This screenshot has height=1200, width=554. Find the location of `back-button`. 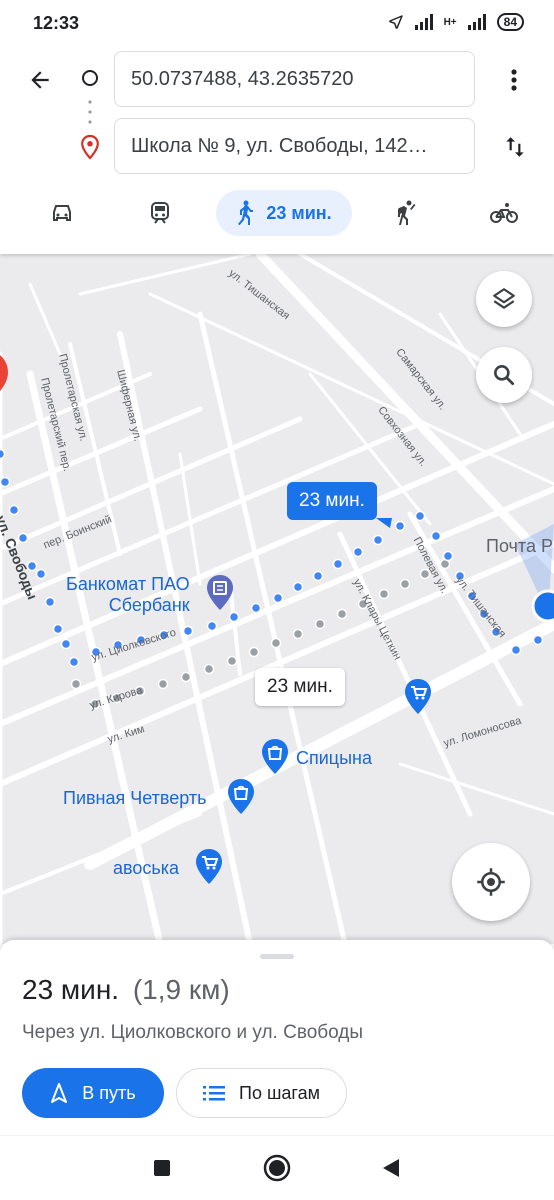

back-button is located at coordinates (40, 80).